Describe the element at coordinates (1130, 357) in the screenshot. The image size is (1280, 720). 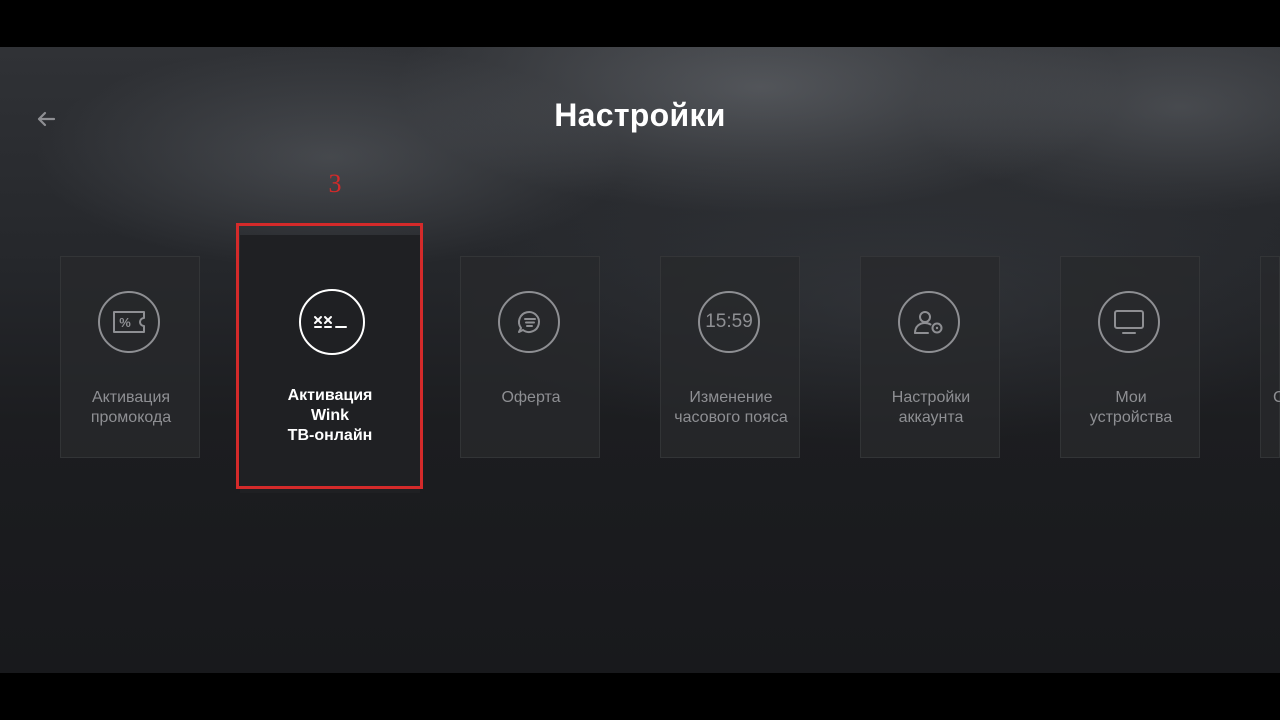
I see `tile-my-devices: Мои устройства` at that location.